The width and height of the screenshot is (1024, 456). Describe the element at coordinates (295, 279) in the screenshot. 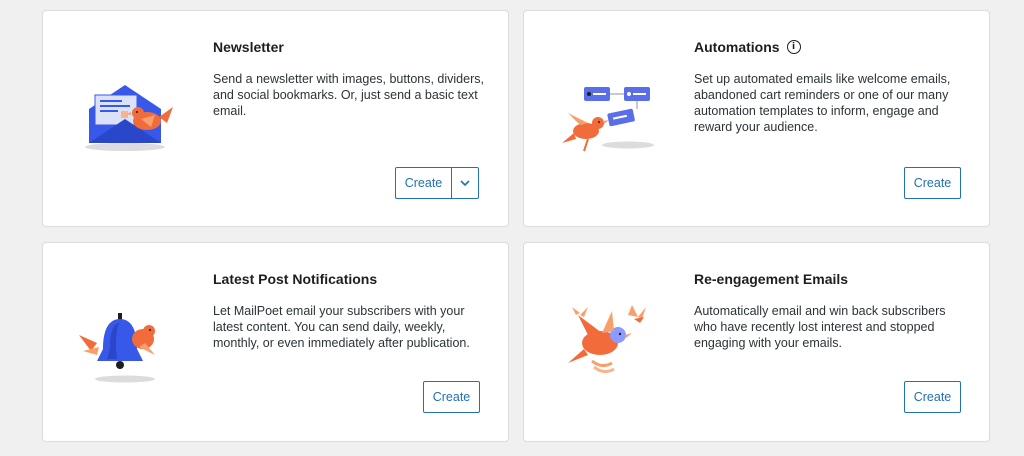

I see `latest-post-notifications-title: Latest Post Notifications` at that location.